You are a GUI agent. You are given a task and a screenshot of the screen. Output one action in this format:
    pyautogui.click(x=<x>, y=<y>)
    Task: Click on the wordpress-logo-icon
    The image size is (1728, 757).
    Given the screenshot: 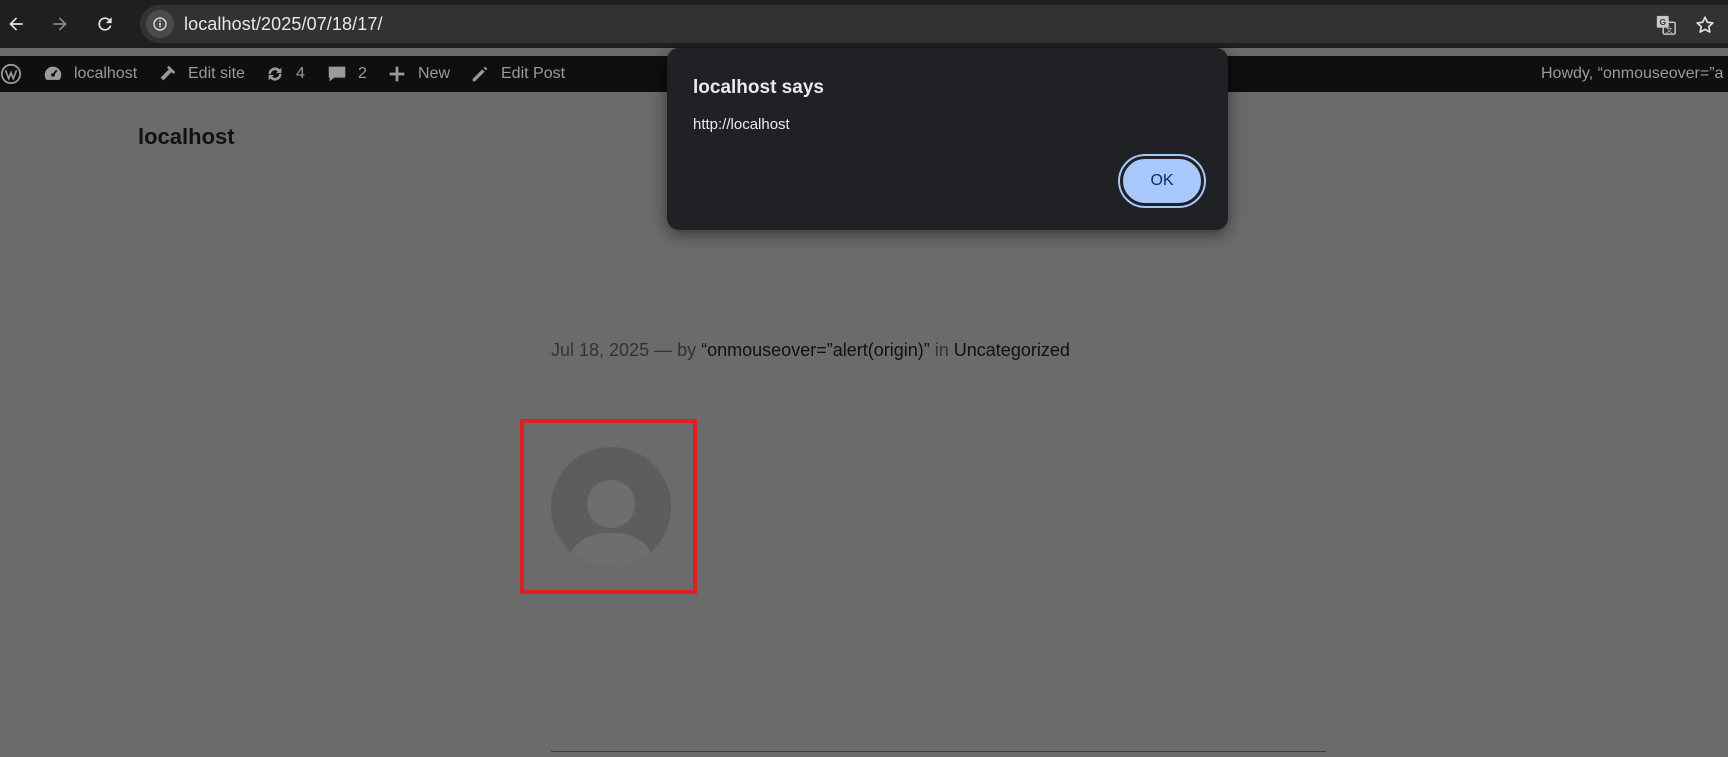 What is the action you would take?
    pyautogui.click(x=11, y=74)
    